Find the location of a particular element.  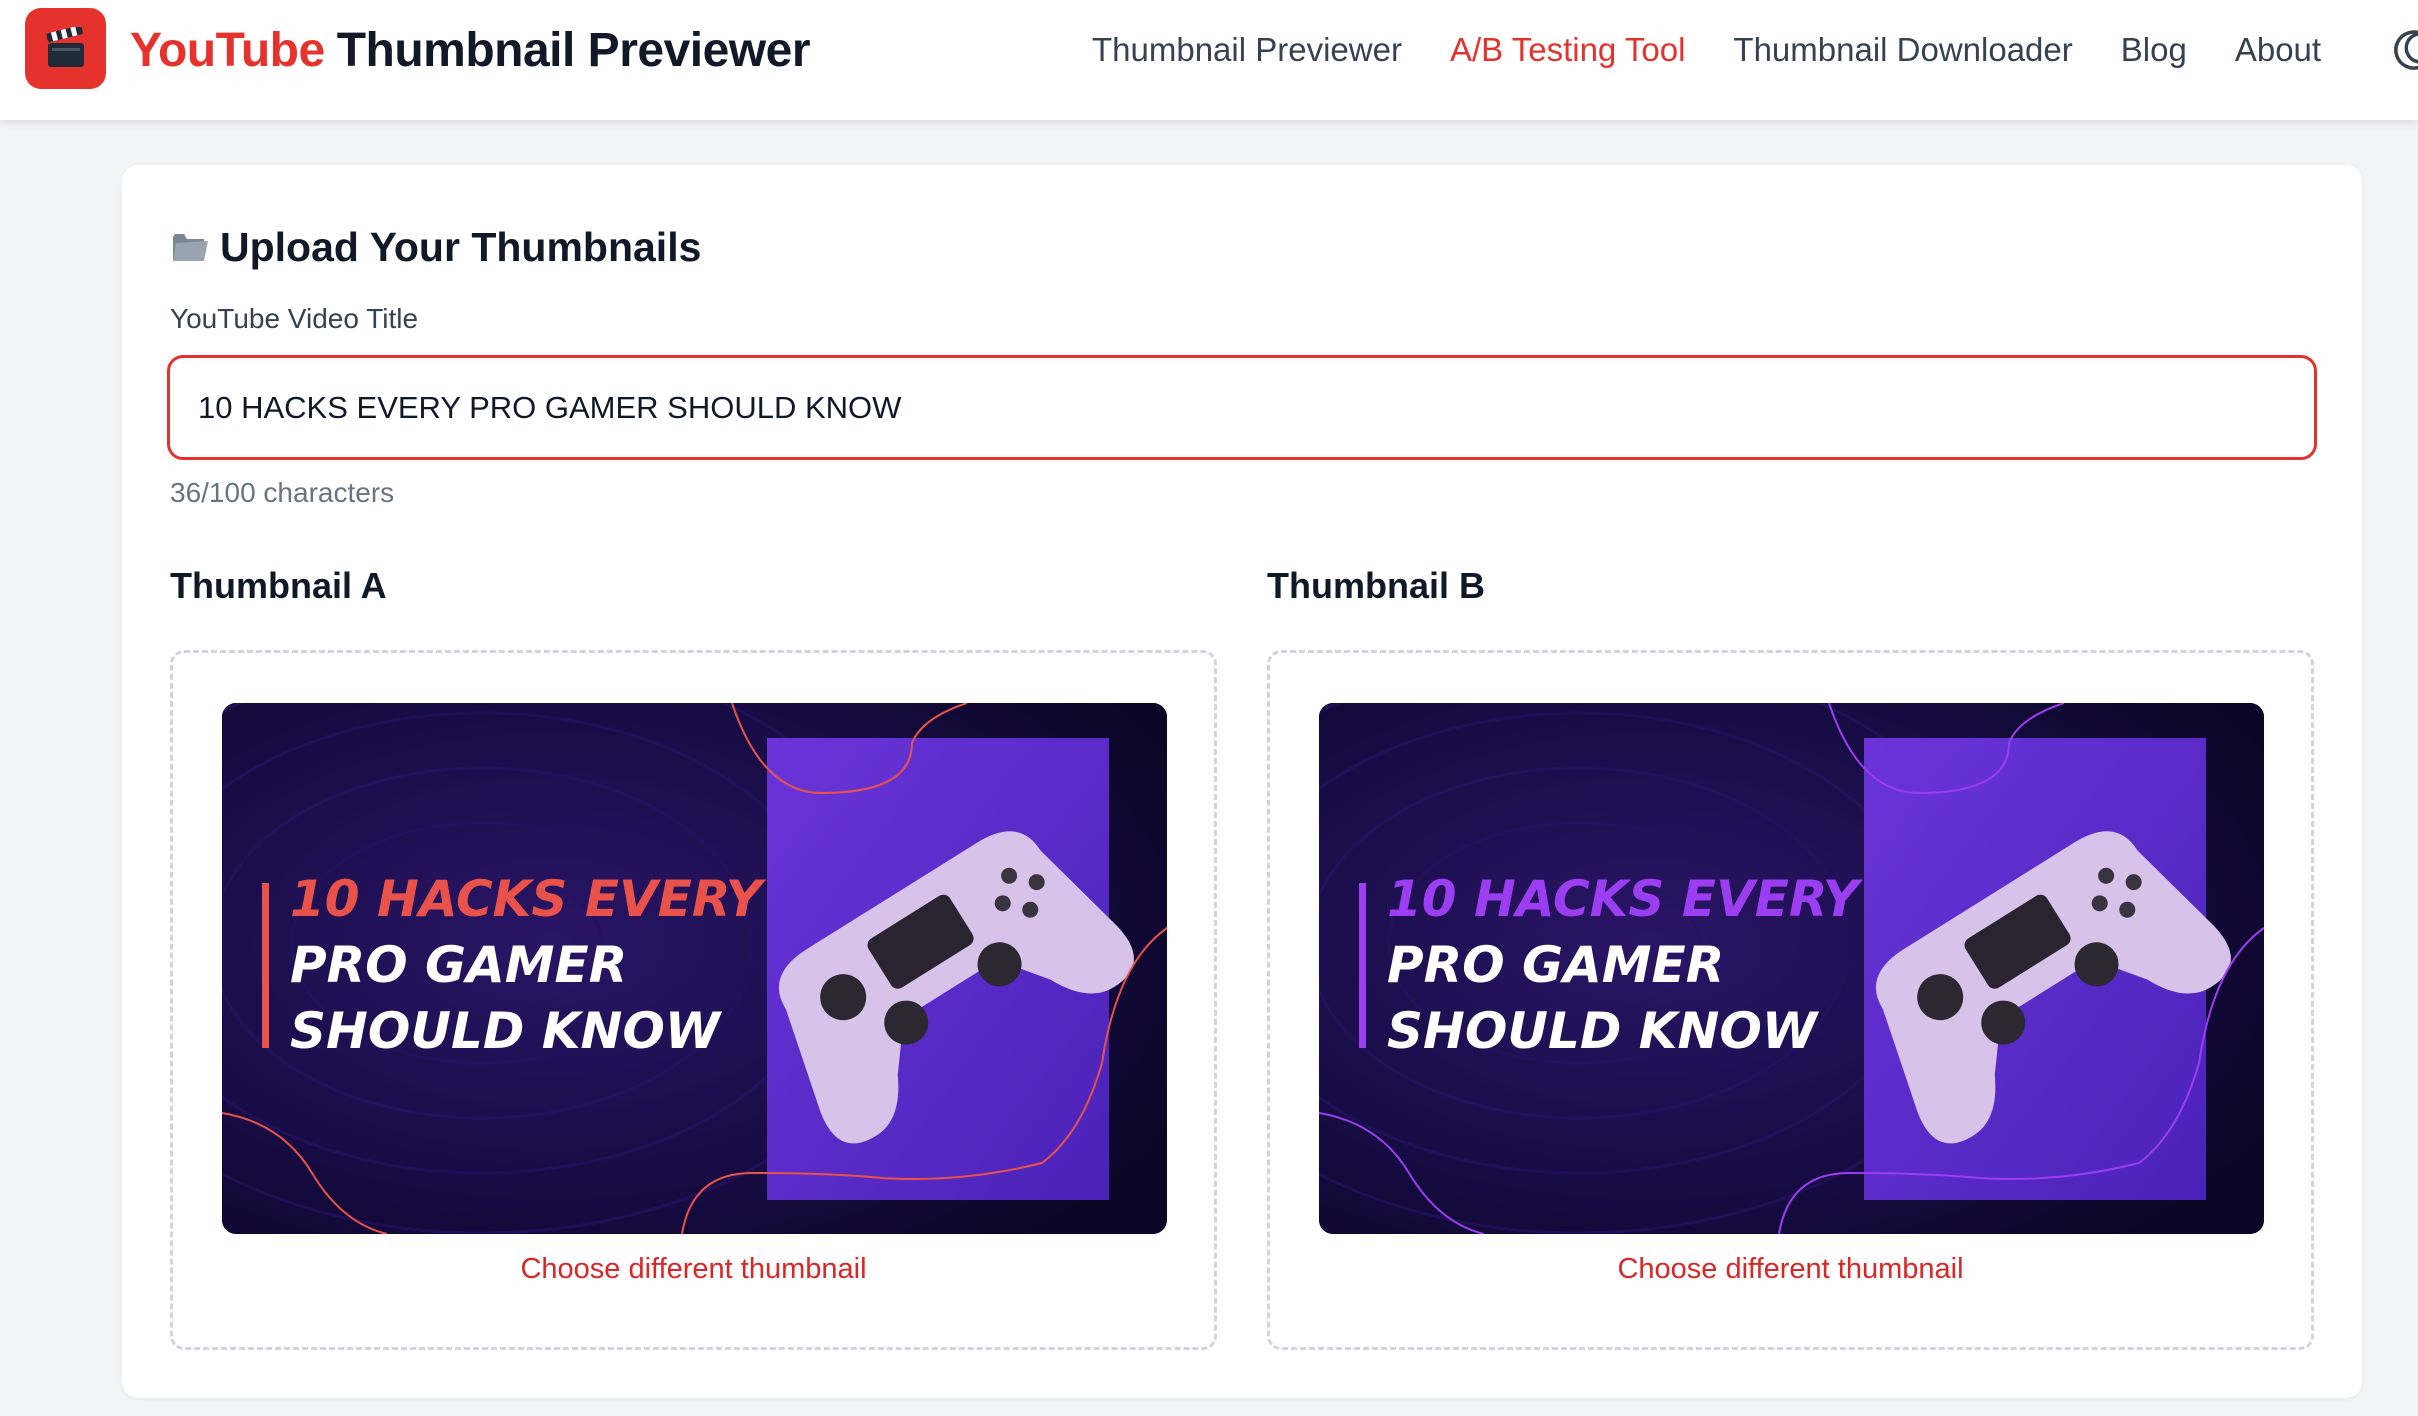

nav-thumbnail-previewer: Thumbnail Previewer is located at coordinates (1247, 50).